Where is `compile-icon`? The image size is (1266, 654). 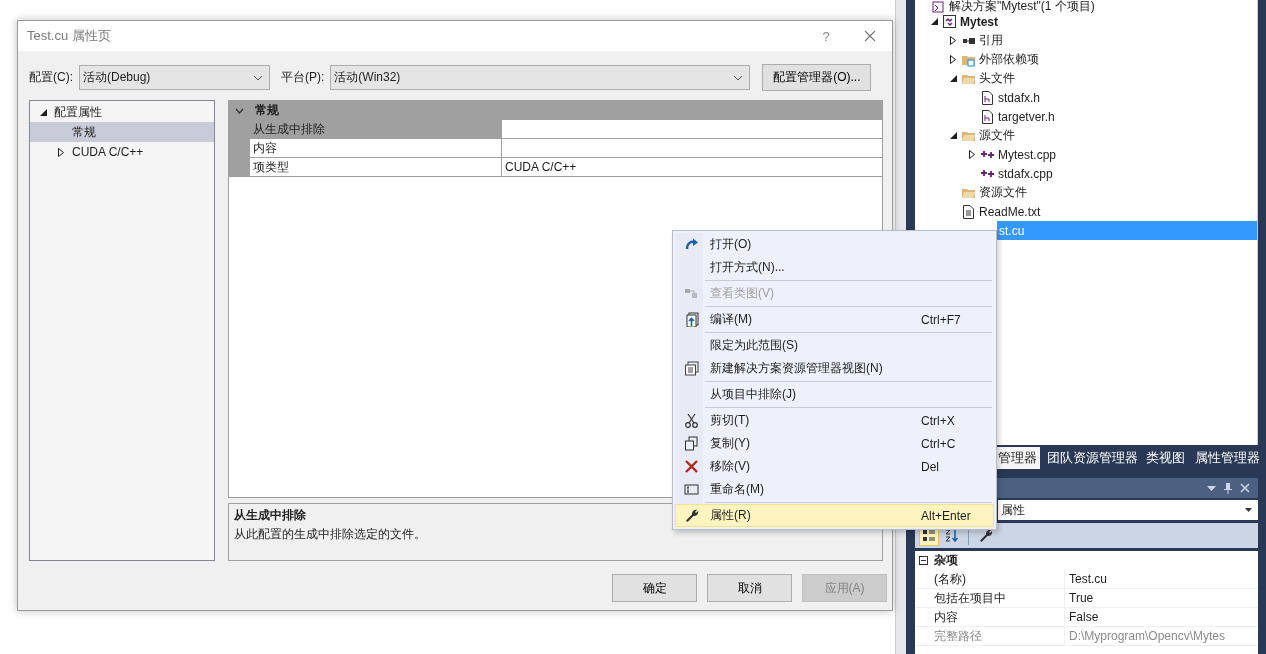
compile-icon is located at coordinates (691, 319).